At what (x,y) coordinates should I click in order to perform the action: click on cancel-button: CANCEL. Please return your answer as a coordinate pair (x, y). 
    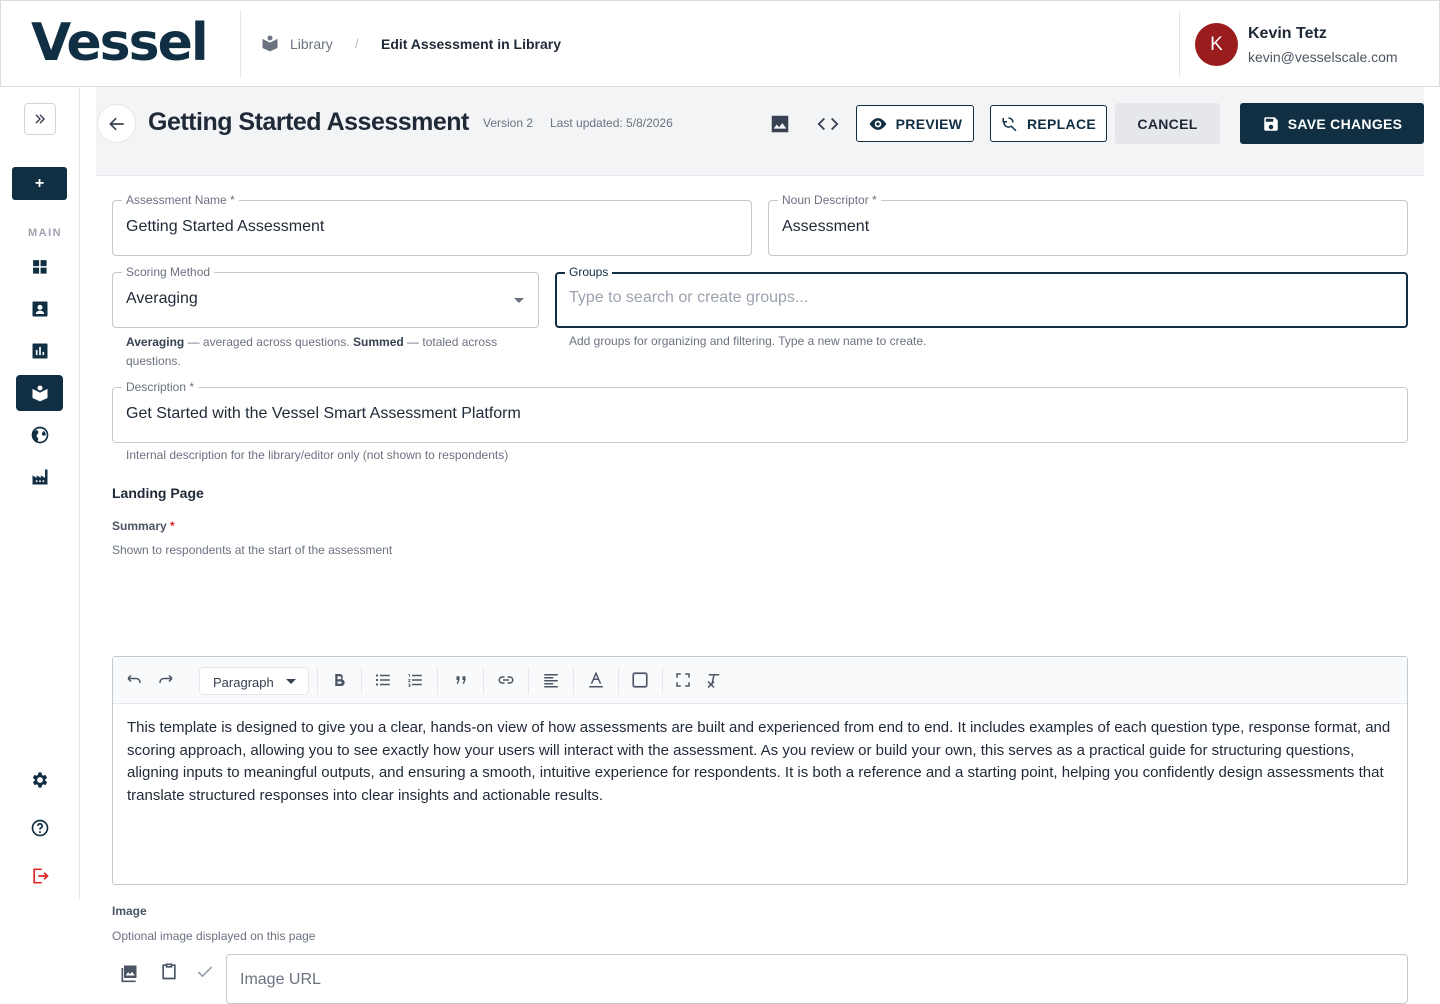
    Looking at the image, I should click on (1167, 123).